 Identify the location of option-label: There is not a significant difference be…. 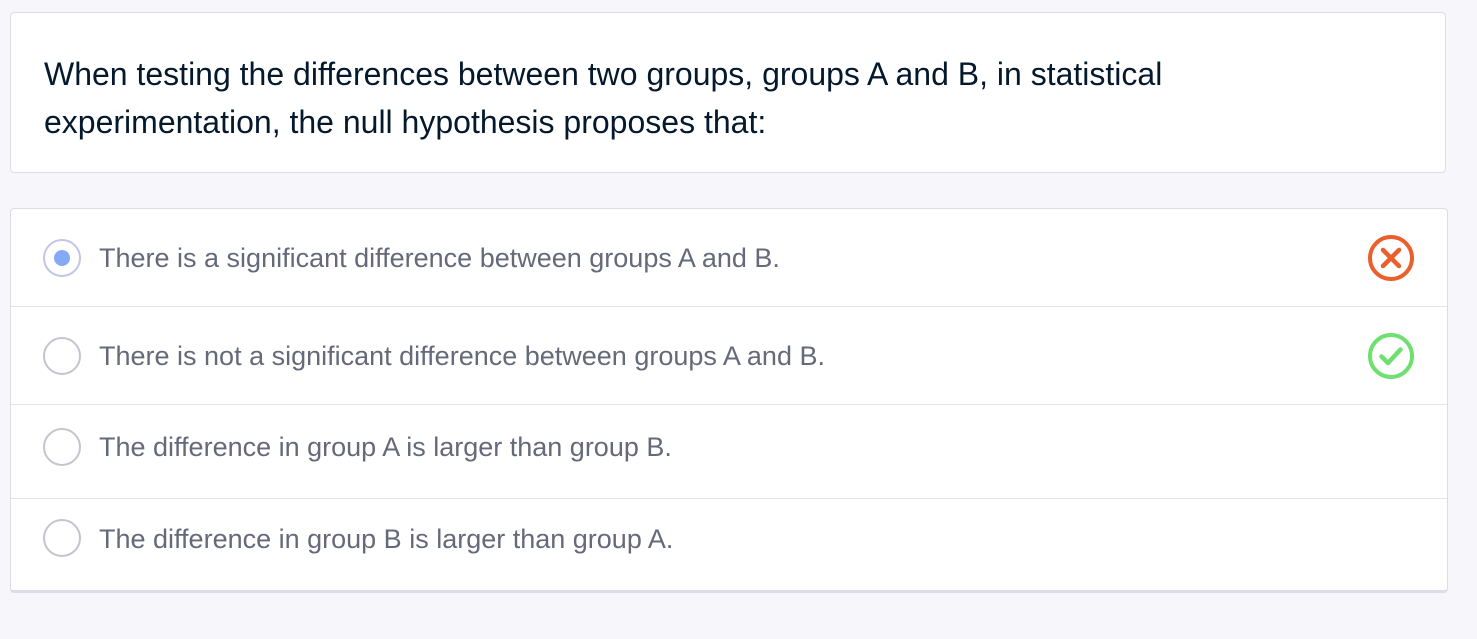
(462, 356).